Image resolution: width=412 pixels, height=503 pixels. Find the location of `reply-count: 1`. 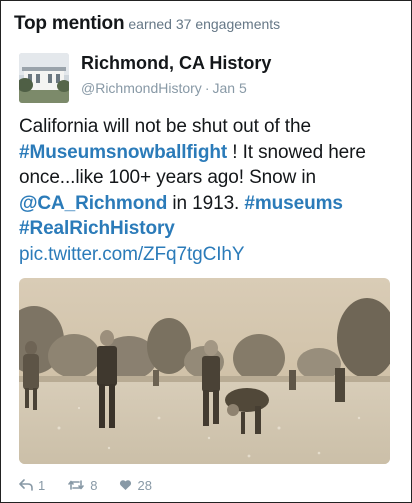

reply-count: 1 is located at coordinates (42, 485).